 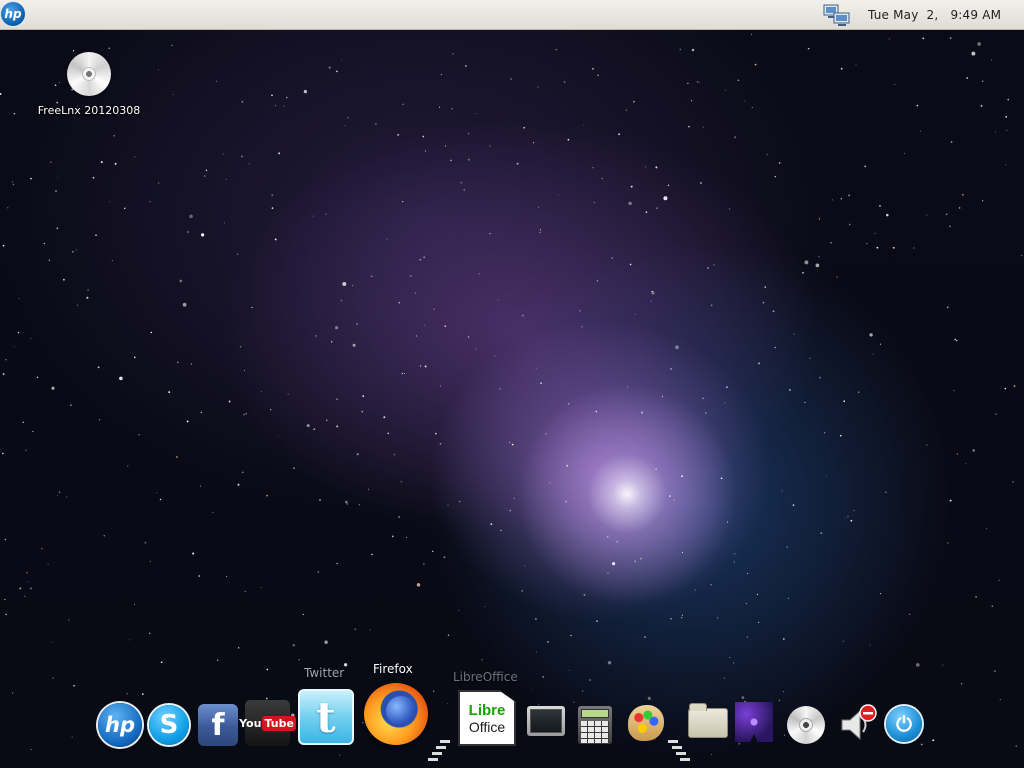 What do you see at coordinates (595, 732) in the screenshot?
I see `calculator-keys` at bounding box center [595, 732].